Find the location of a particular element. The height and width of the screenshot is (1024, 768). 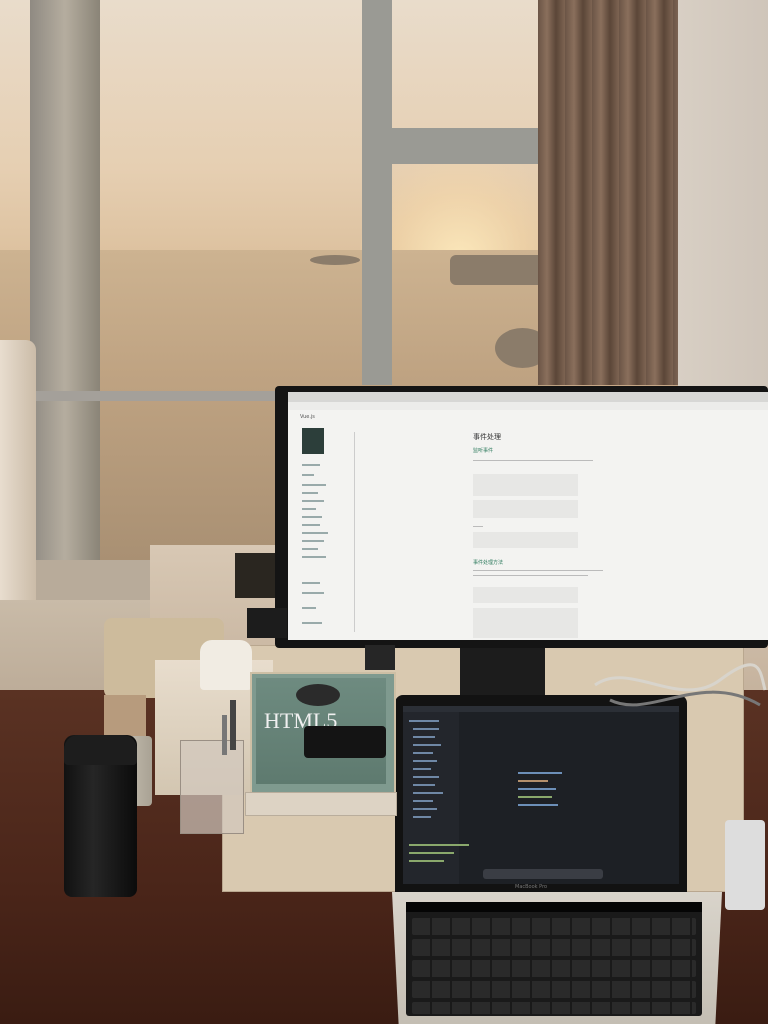

window-pillar is located at coordinates (65, 287).